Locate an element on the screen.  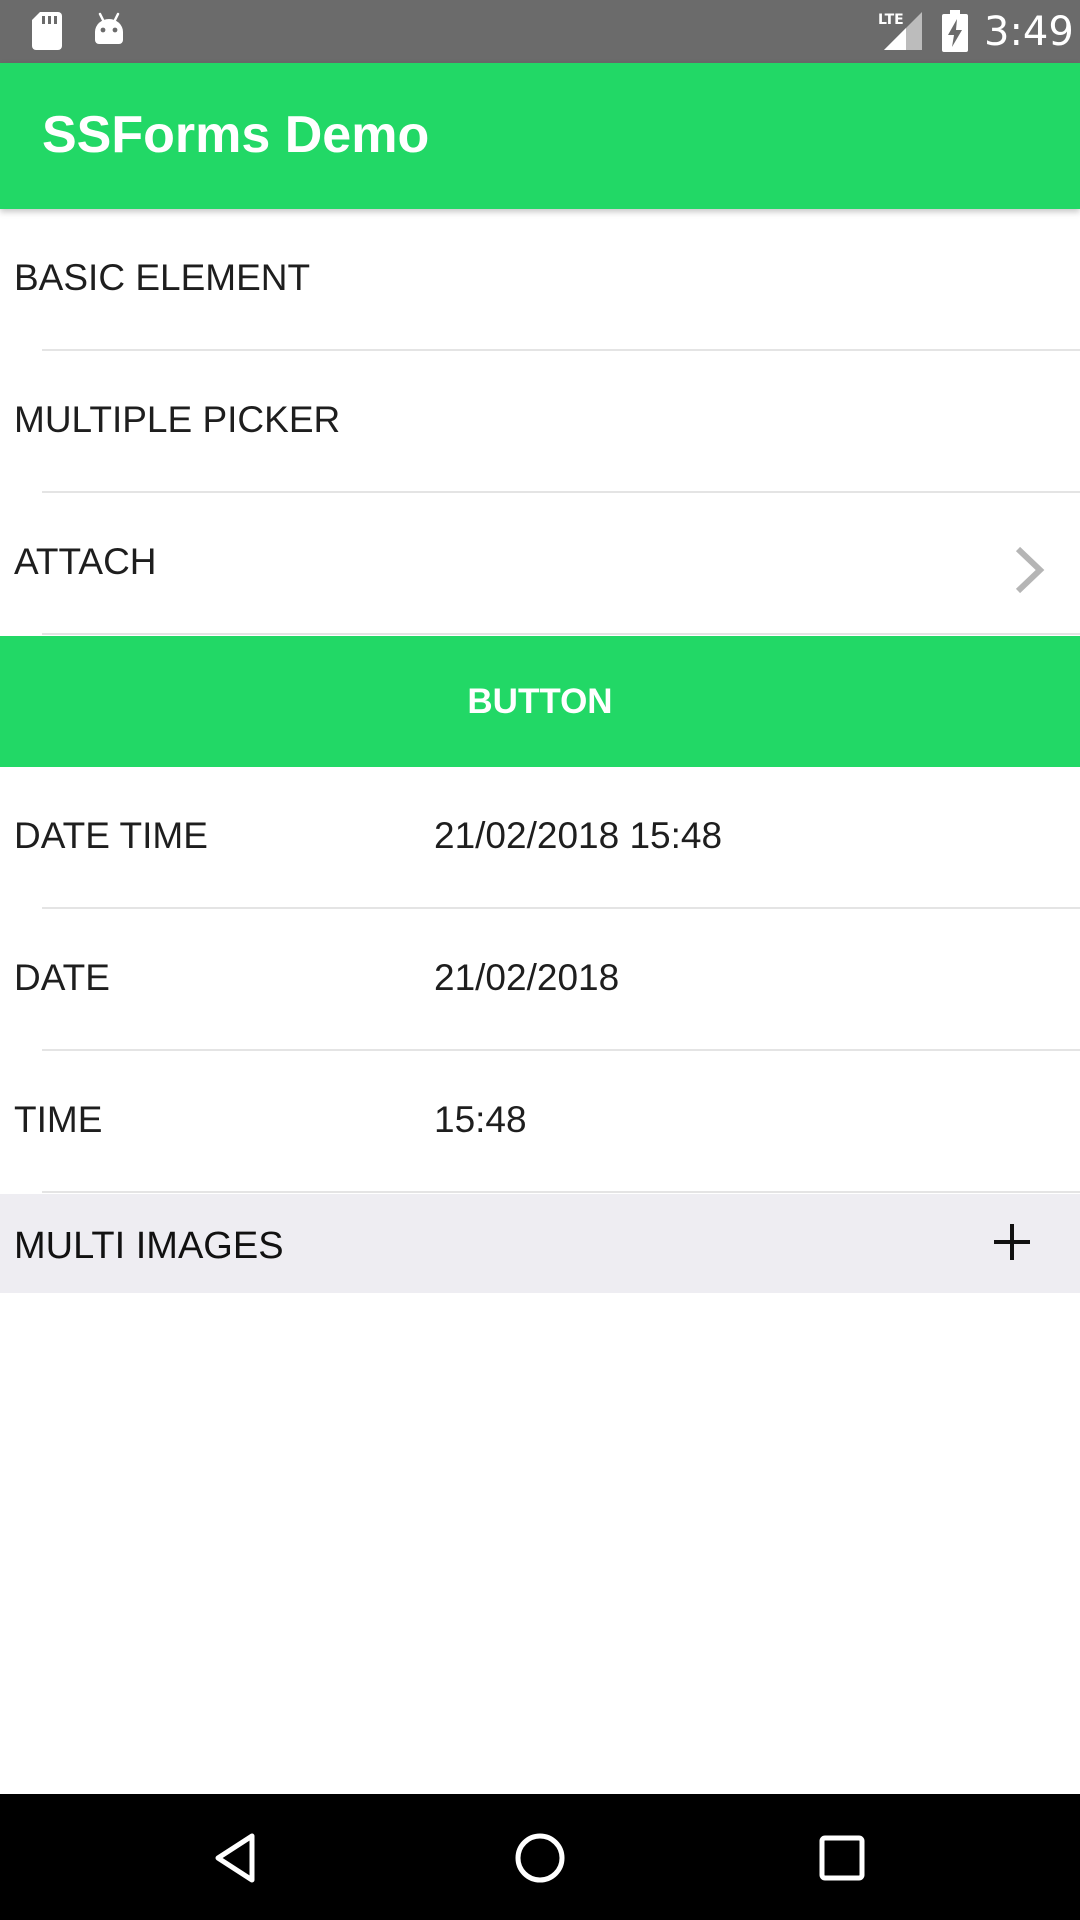
attach-label: ATTACH is located at coordinates (85, 561).